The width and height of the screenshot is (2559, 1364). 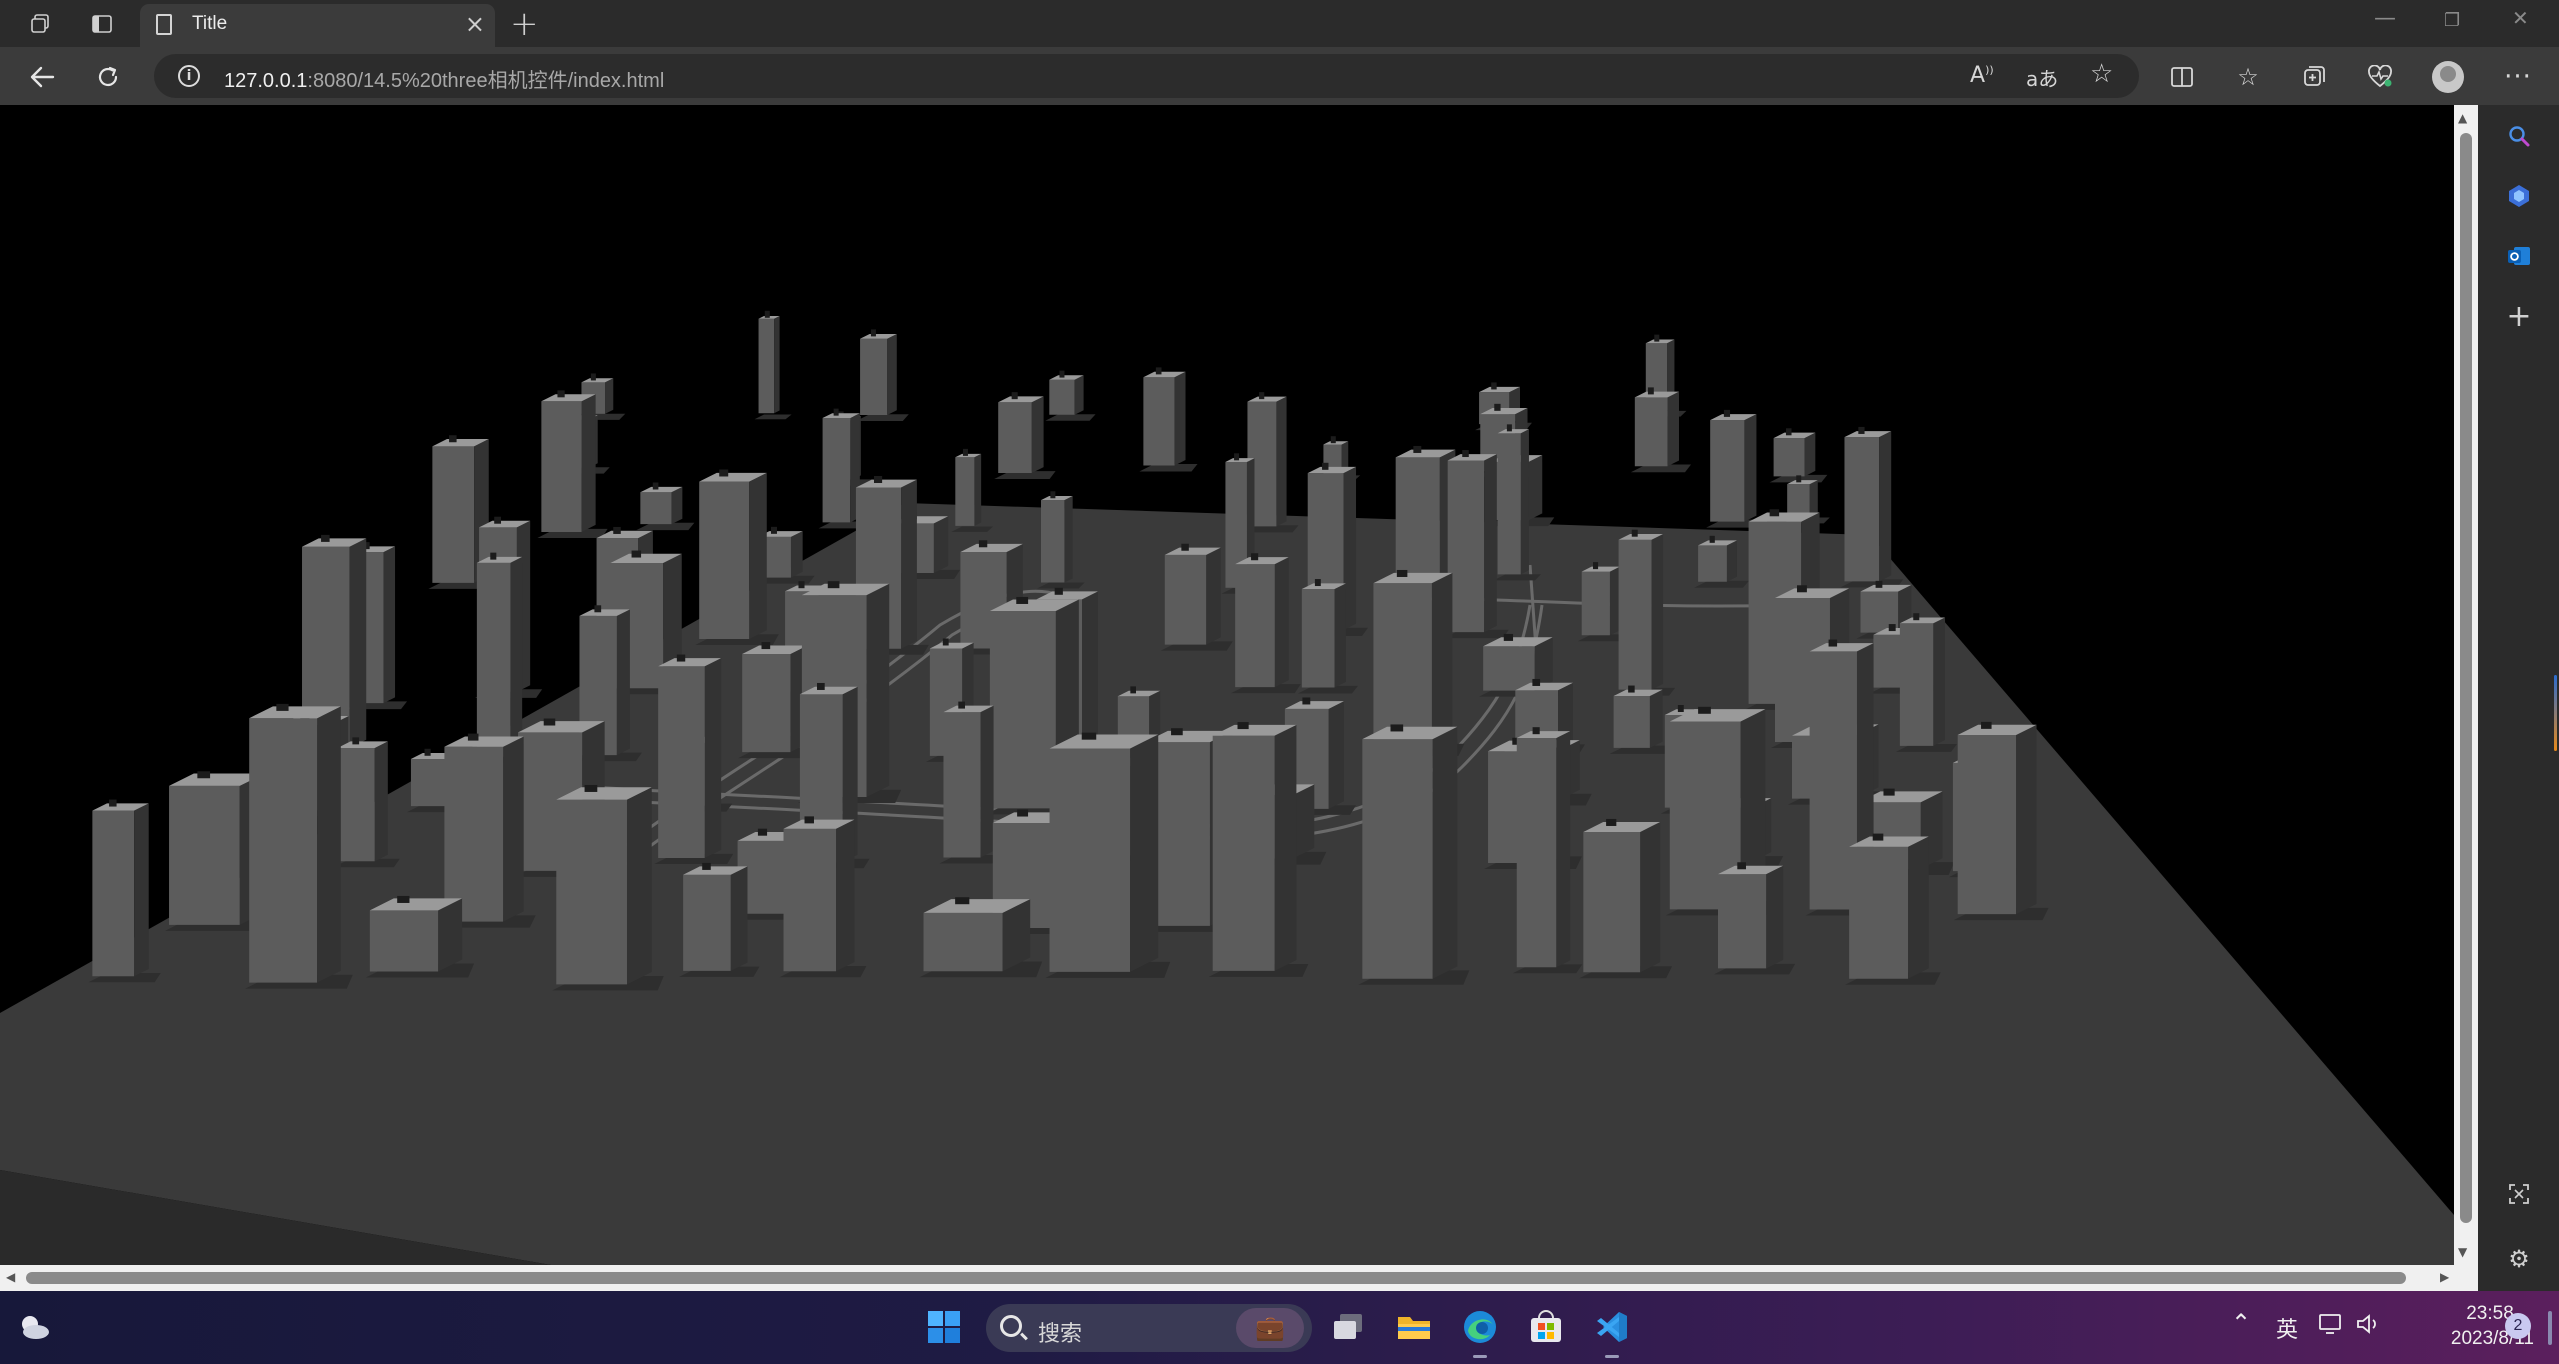 I want to click on profile-avatar, so click(x=2448, y=77).